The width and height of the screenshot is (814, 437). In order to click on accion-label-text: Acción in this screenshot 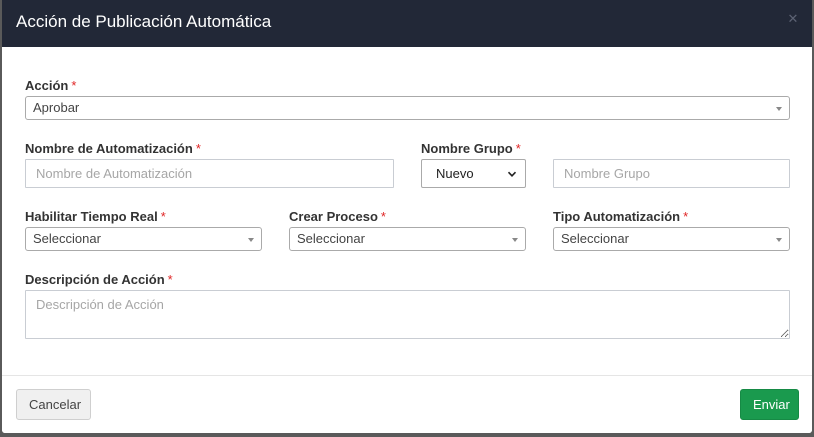, I will do `click(47, 85)`.